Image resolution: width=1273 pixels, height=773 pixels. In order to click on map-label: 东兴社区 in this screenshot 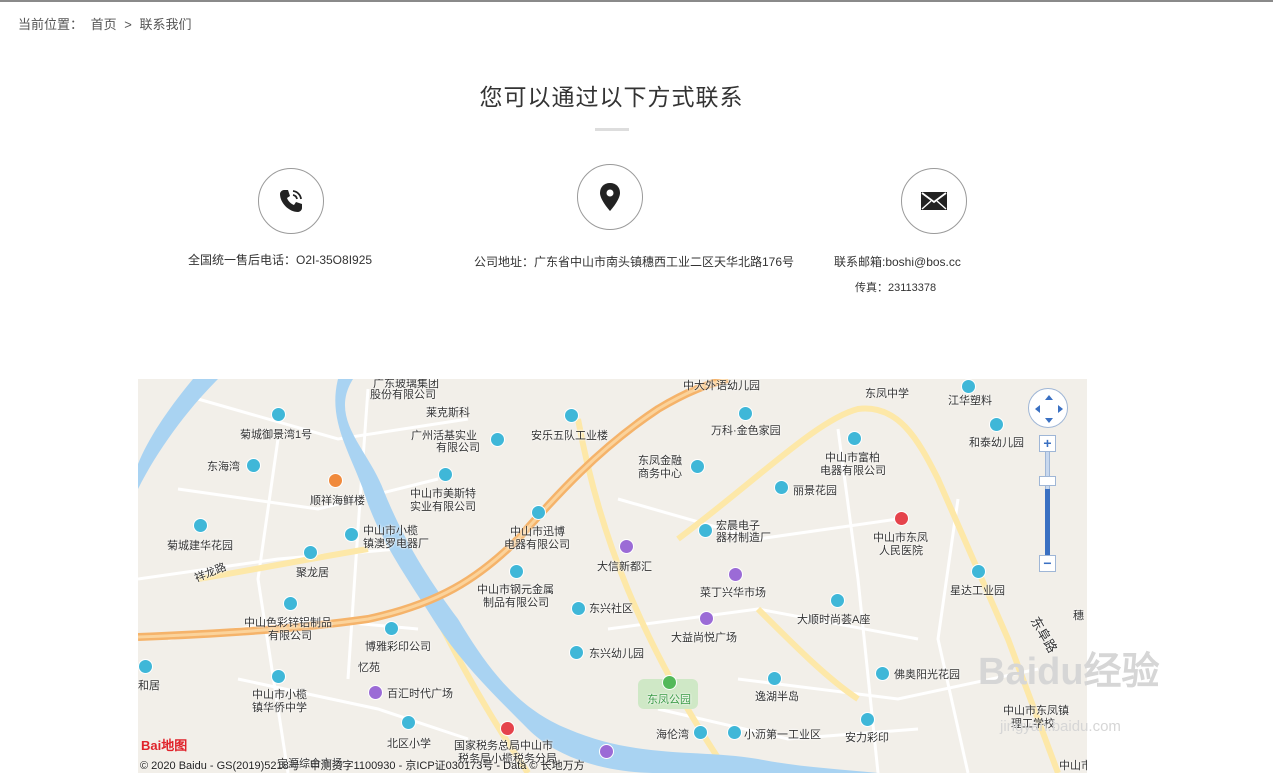, I will do `click(611, 609)`.